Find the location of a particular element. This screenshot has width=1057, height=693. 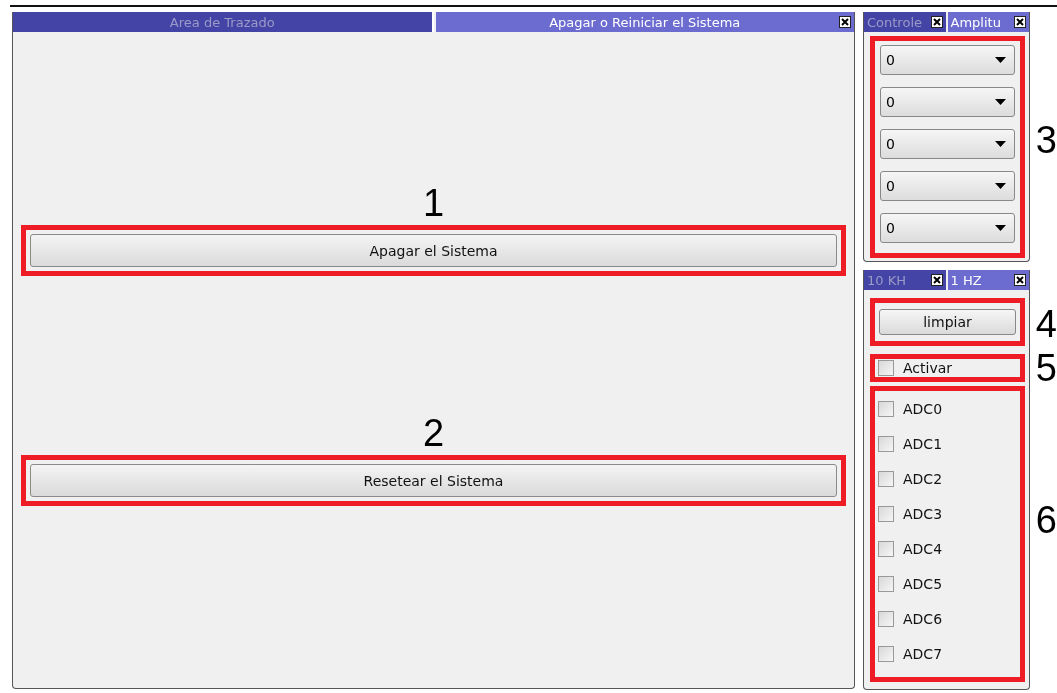

checkbox-label: ADC4 is located at coordinates (923, 549).